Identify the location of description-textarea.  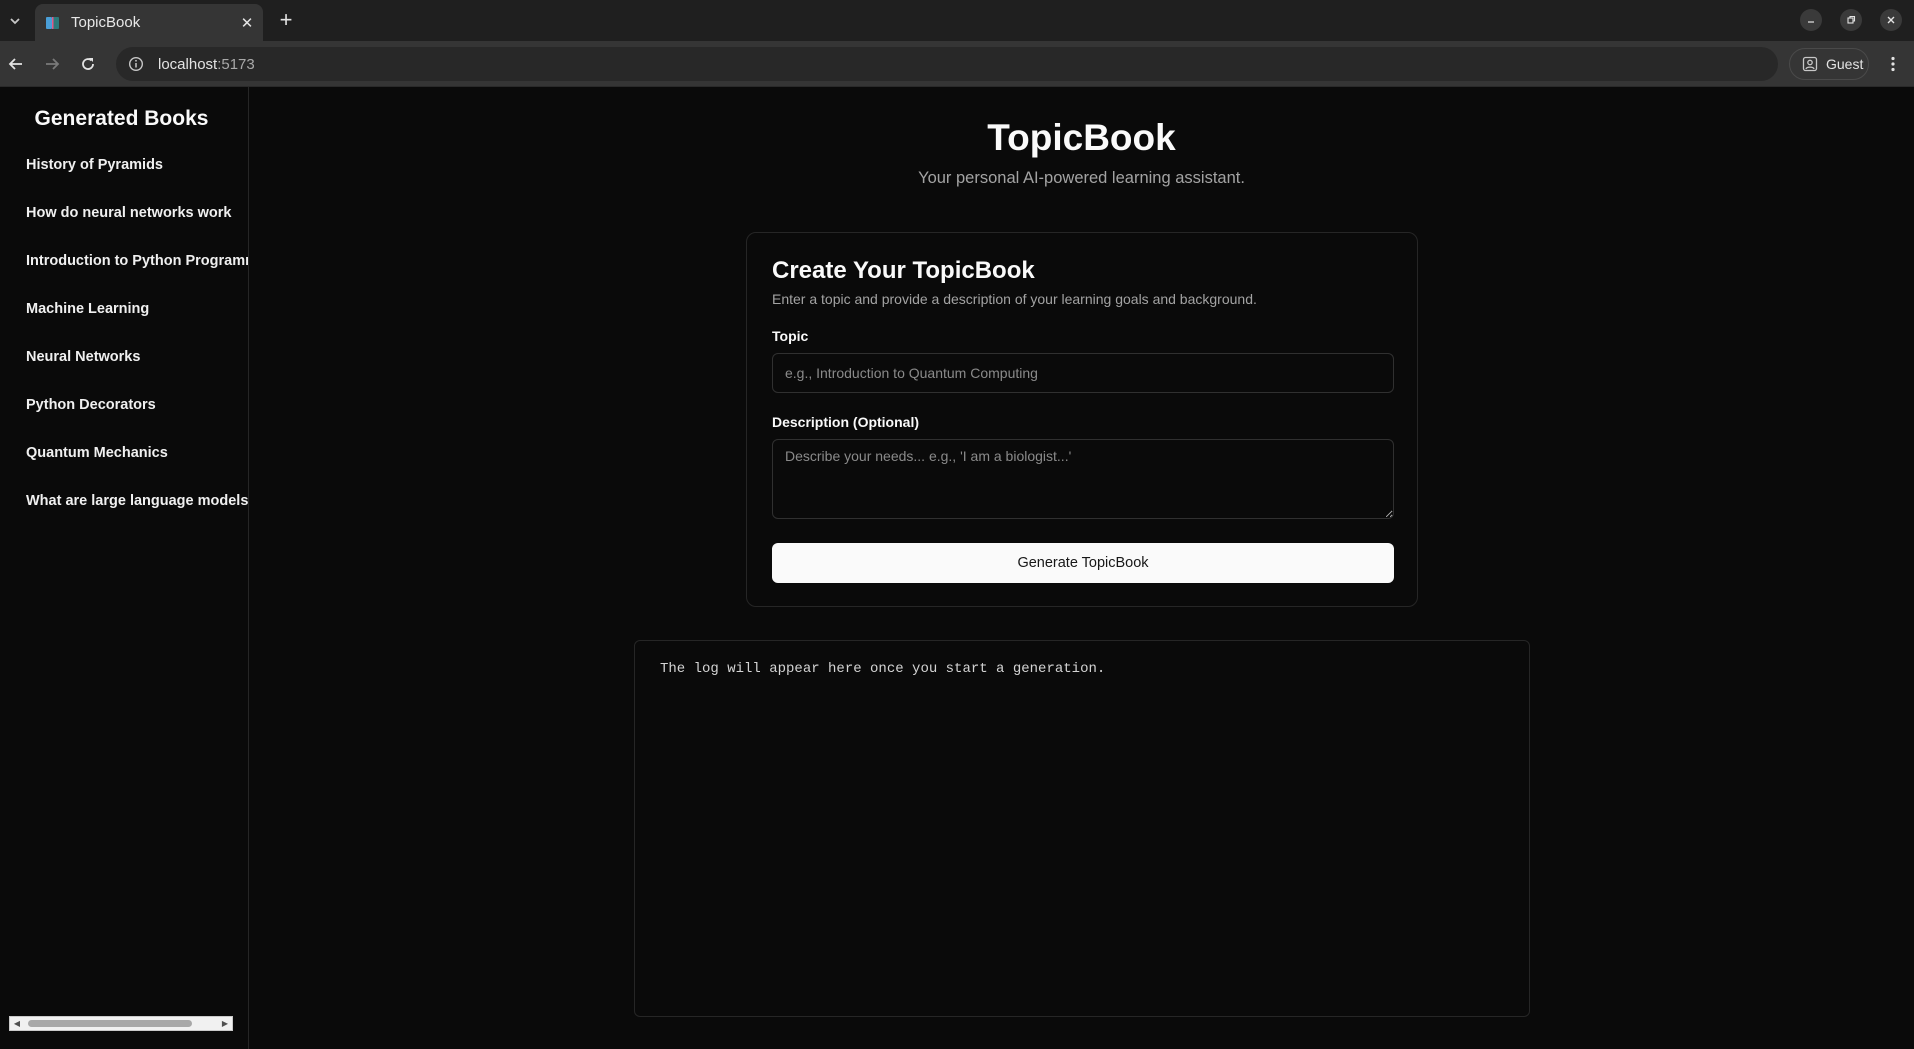
(1083, 479).